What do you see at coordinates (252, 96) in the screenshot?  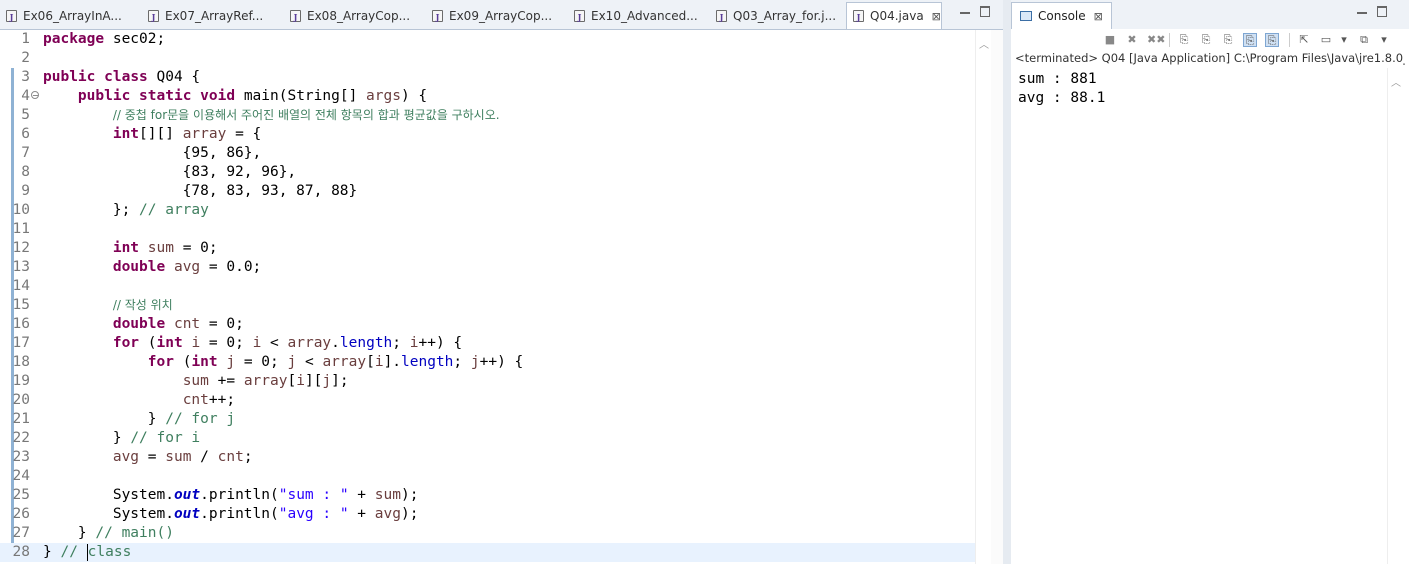 I see `code-text: public static void main(String[] args) {` at bounding box center [252, 96].